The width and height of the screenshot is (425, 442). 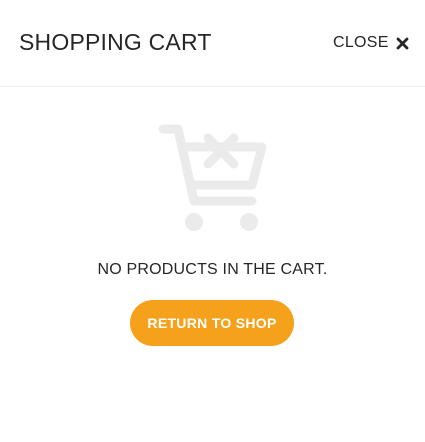 I want to click on return-to-shop-button: RETURN TO SHOP, so click(x=212, y=323).